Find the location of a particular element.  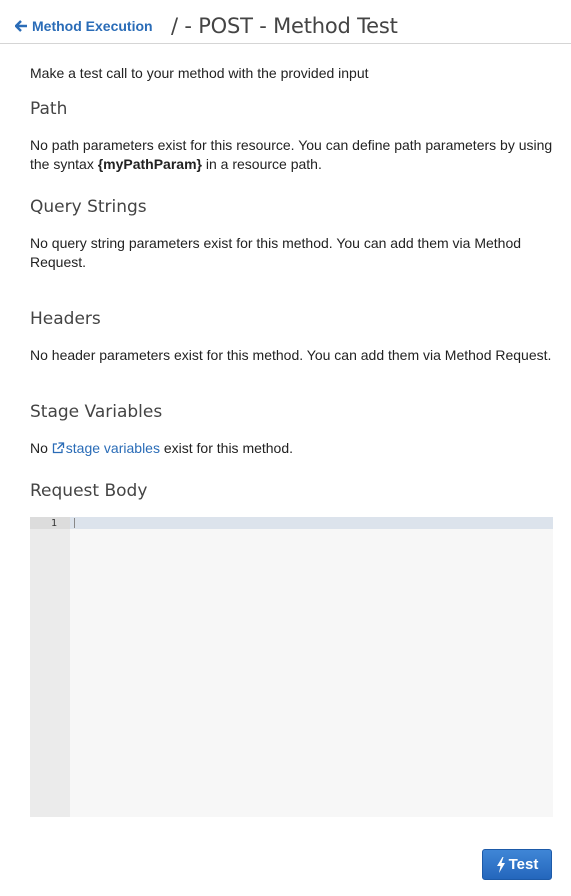

path-param-syntax: {myPathParam} is located at coordinates (149, 164).